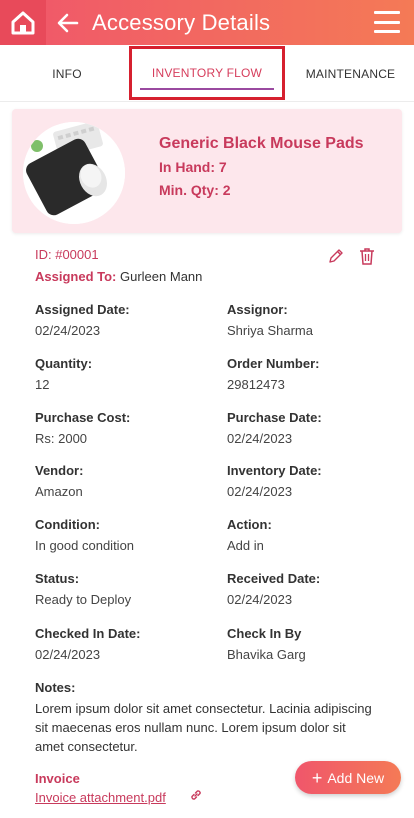 Image resolution: width=414 pixels, height=818 pixels. I want to click on field-label: Checked In Date:, so click(88, 633).